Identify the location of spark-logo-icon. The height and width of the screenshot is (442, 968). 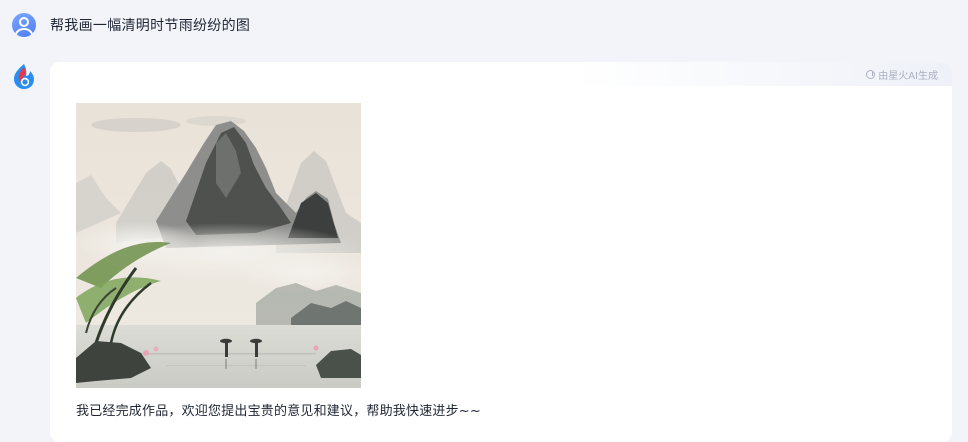
(24, 76).